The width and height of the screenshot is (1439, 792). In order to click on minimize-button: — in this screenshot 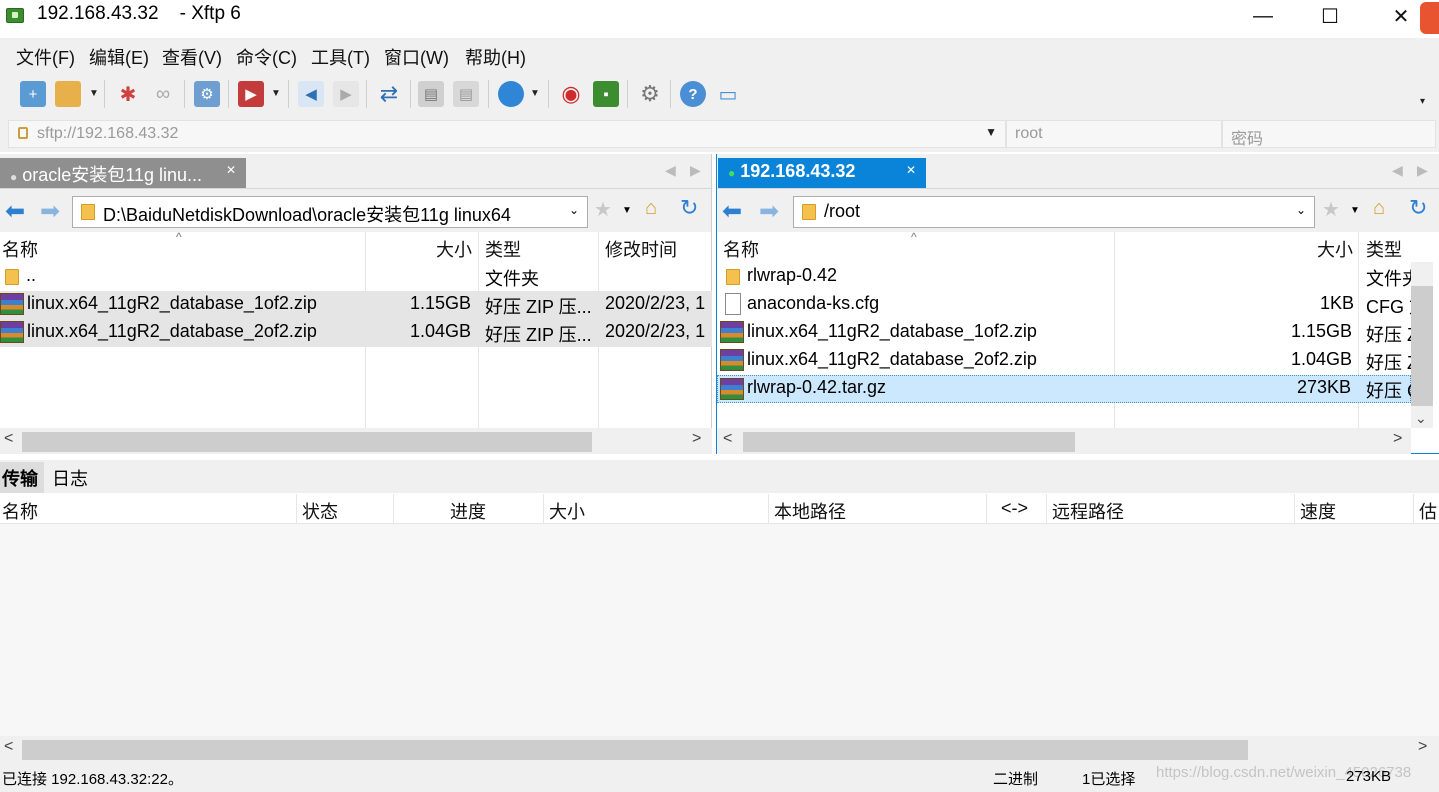, I will do `click(1263, 16)`.